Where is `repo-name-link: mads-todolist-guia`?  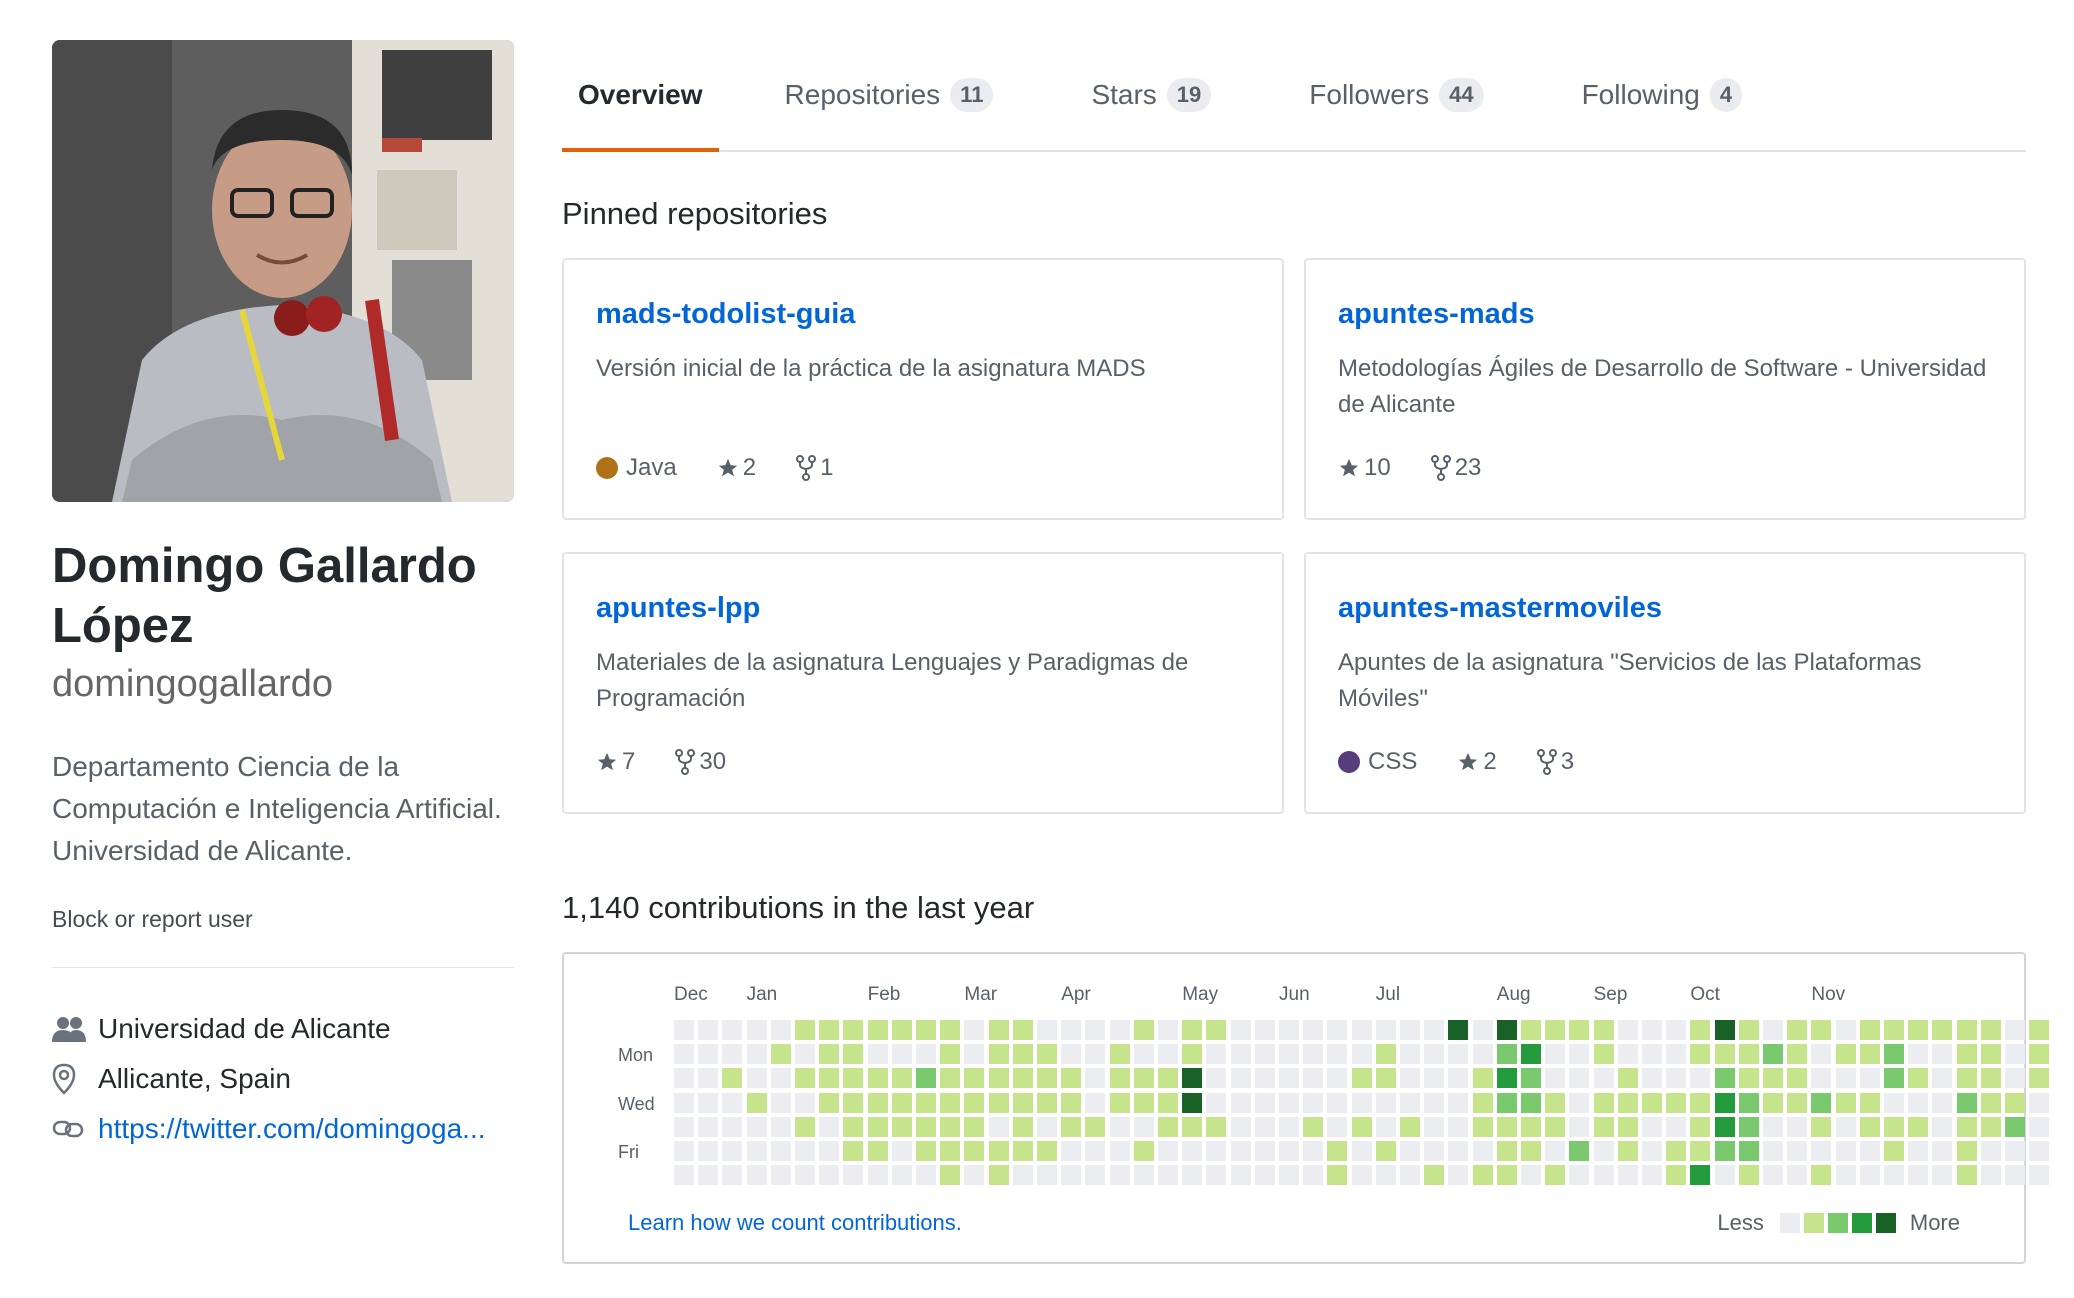 repo-name-link: mads-todolist-guia is located at coordinates (923, 314).